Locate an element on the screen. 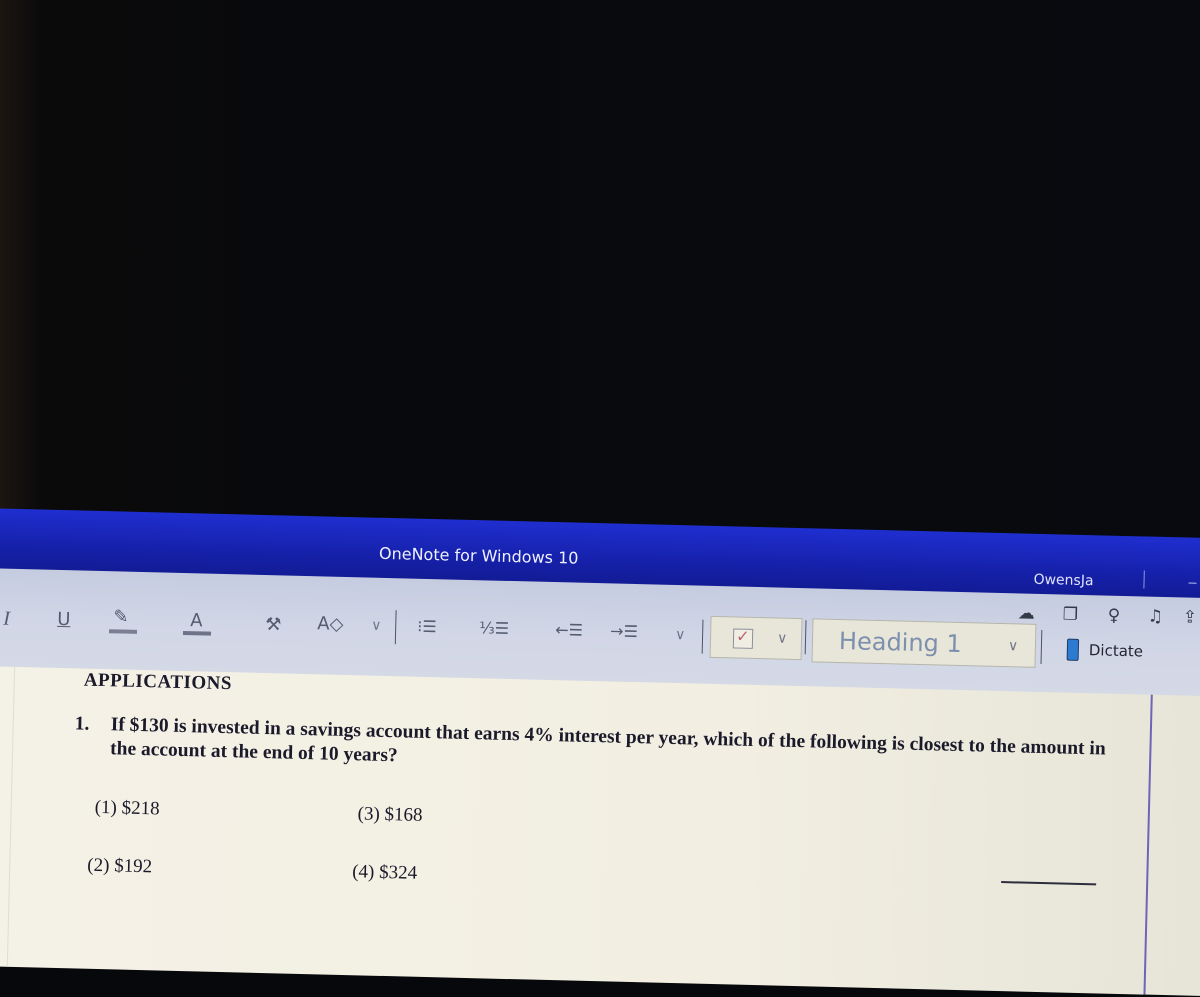 Image resolution: width=1200 pixels, height=997 pixels. section-heading: APPLICATIONS is located at coordinates (158, 682).